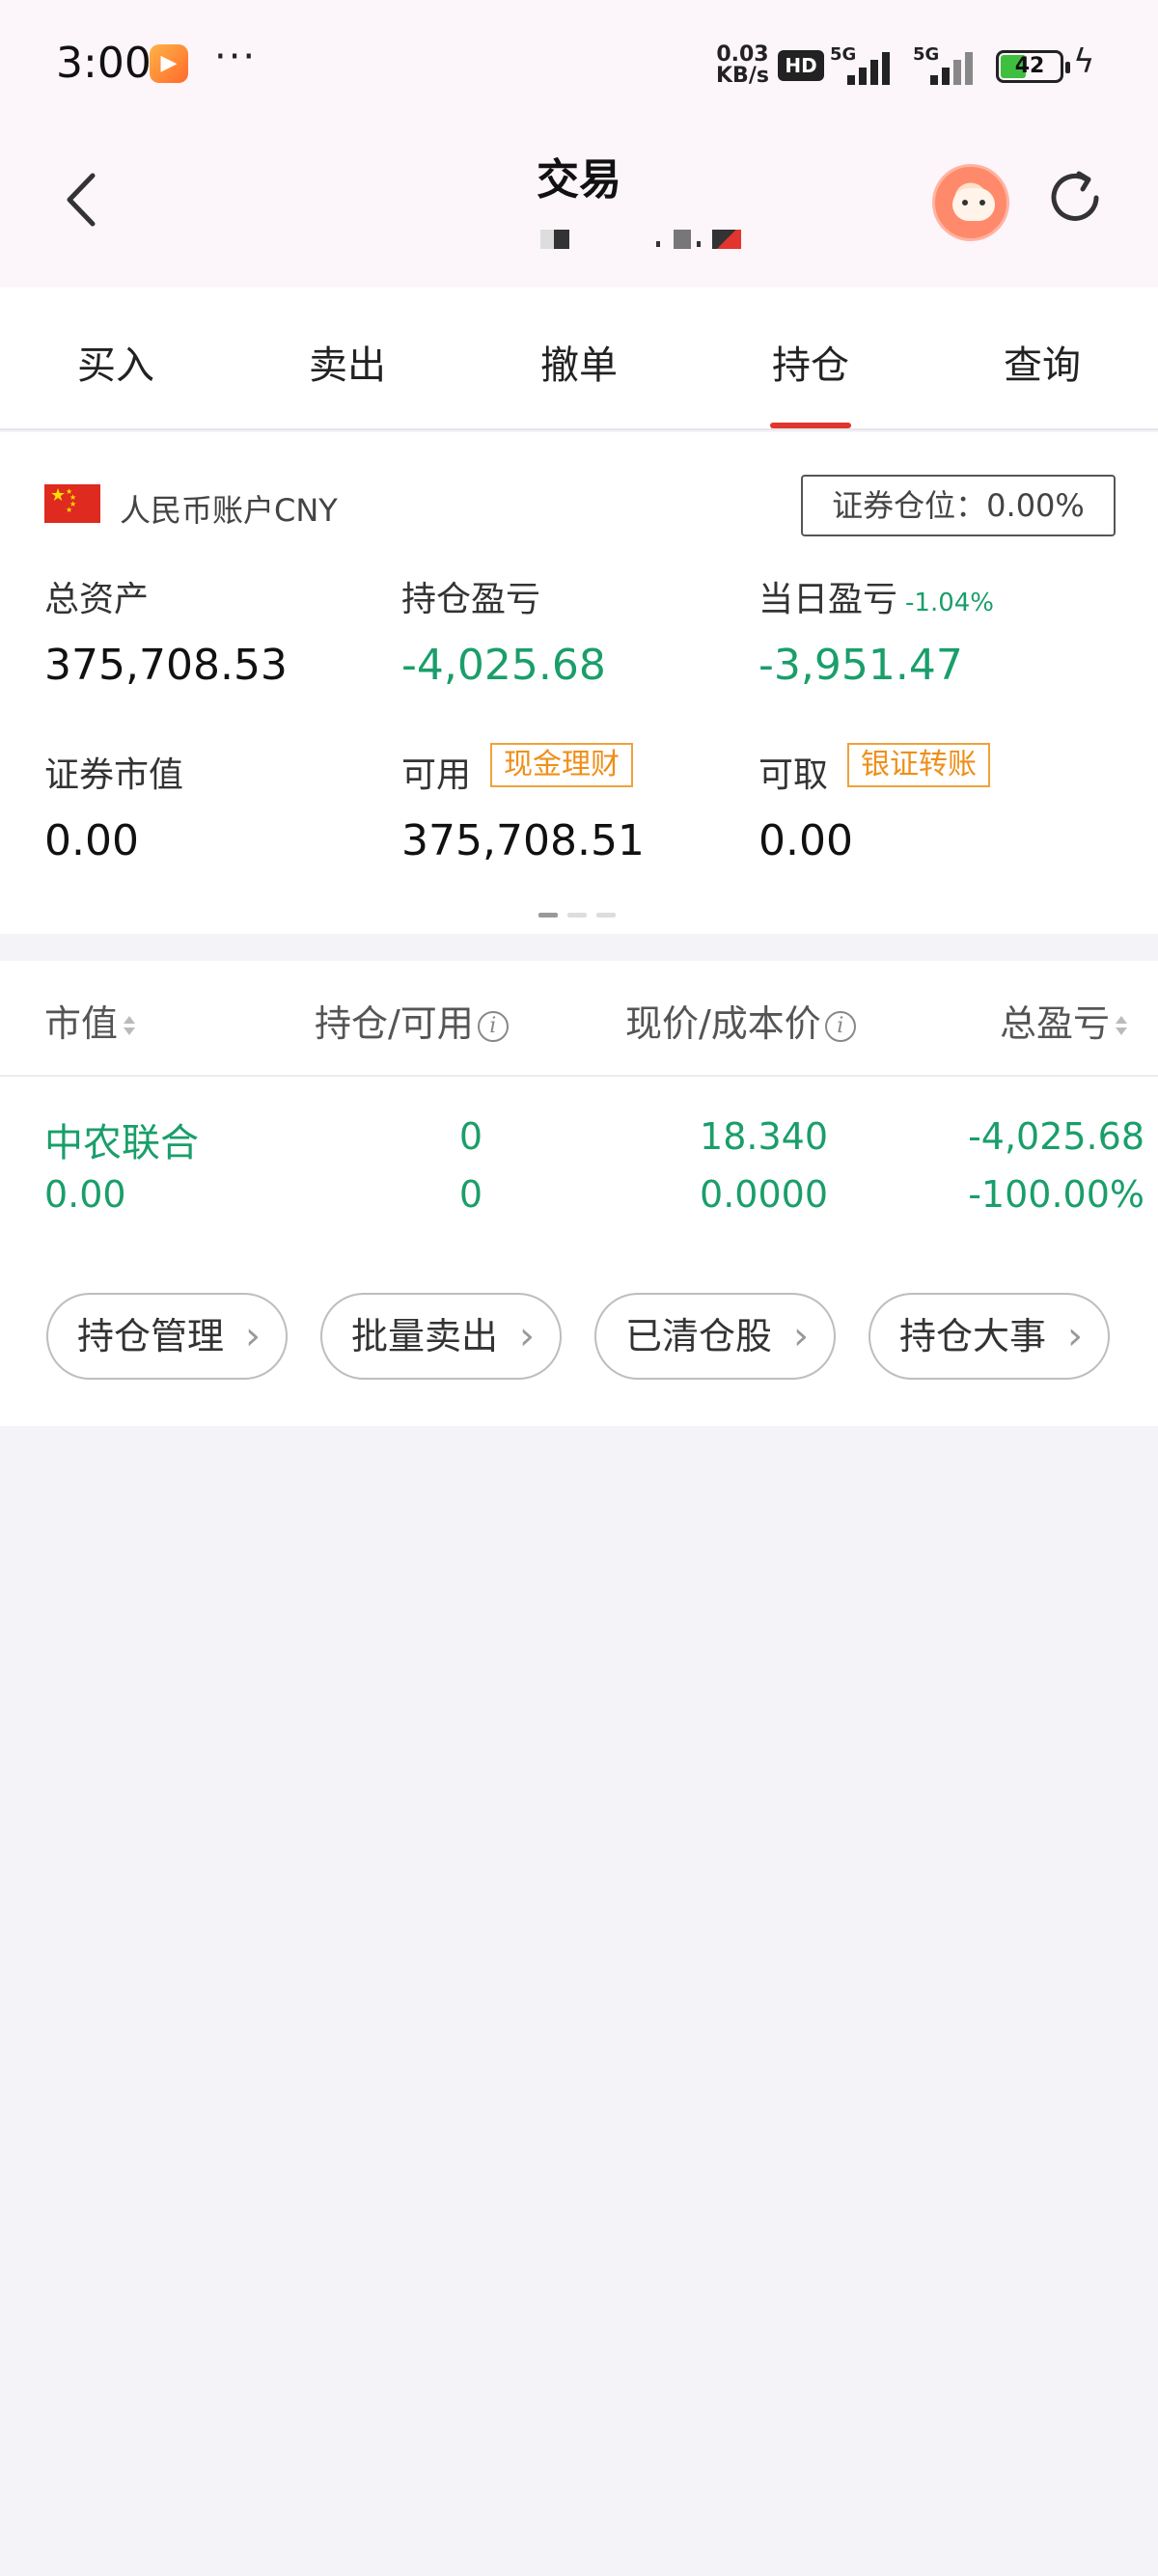 Image resolution: width=1158 pixels, height=2576 pixels. Describe the element at coordinates (810, 425) in the screenshot. I see `active-tab-indicator` at that location.